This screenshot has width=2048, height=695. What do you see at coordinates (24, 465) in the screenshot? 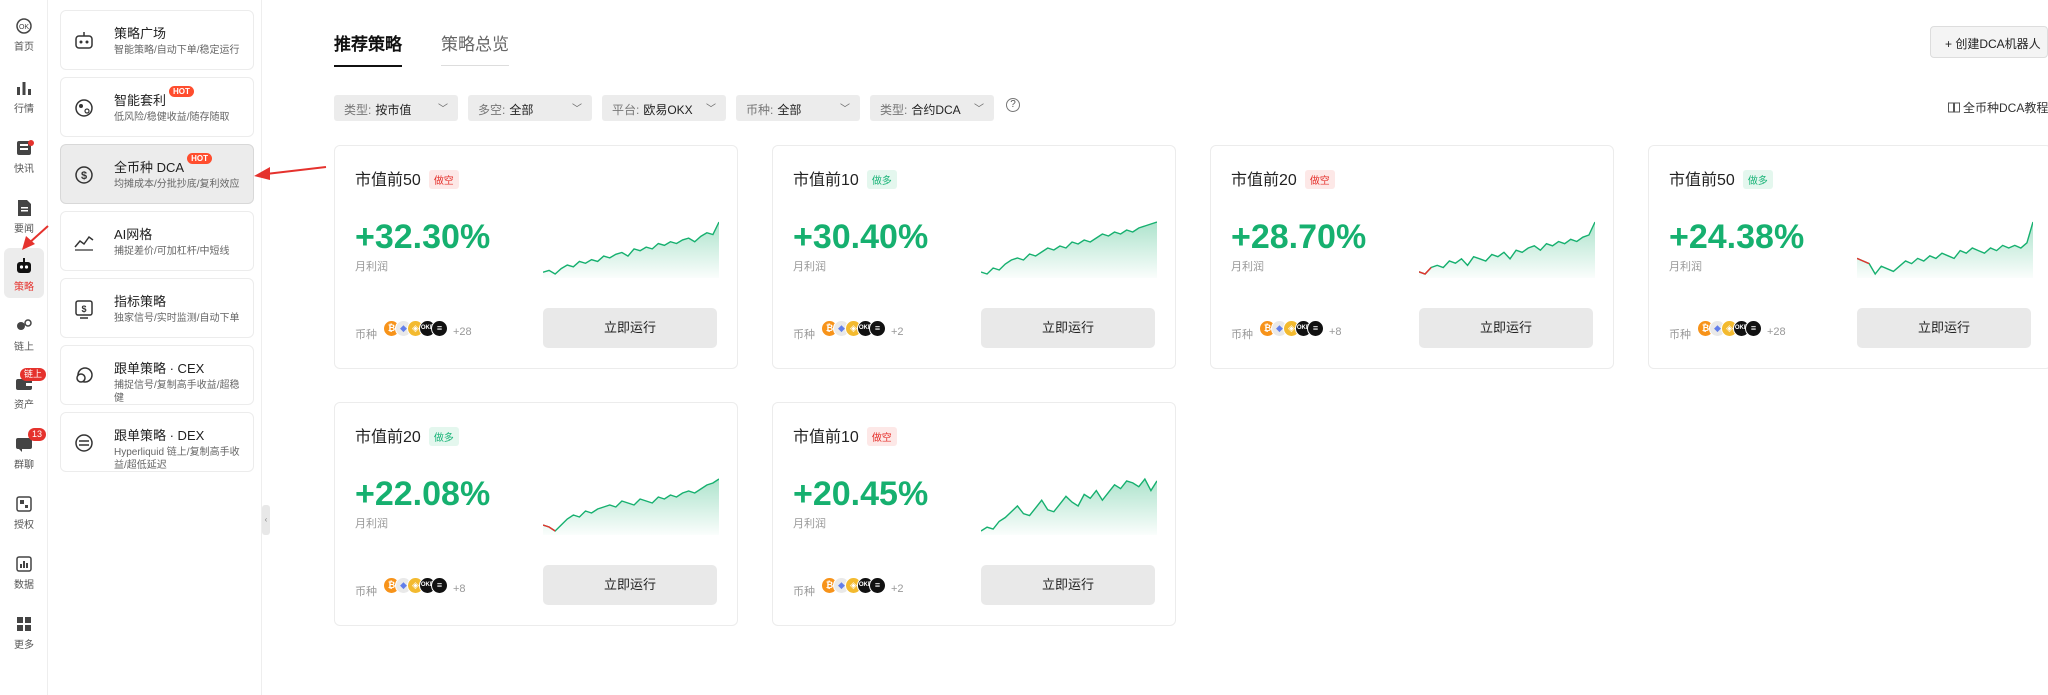
I see `rail-item-label: 群聊` at bounding box center [24, 465].